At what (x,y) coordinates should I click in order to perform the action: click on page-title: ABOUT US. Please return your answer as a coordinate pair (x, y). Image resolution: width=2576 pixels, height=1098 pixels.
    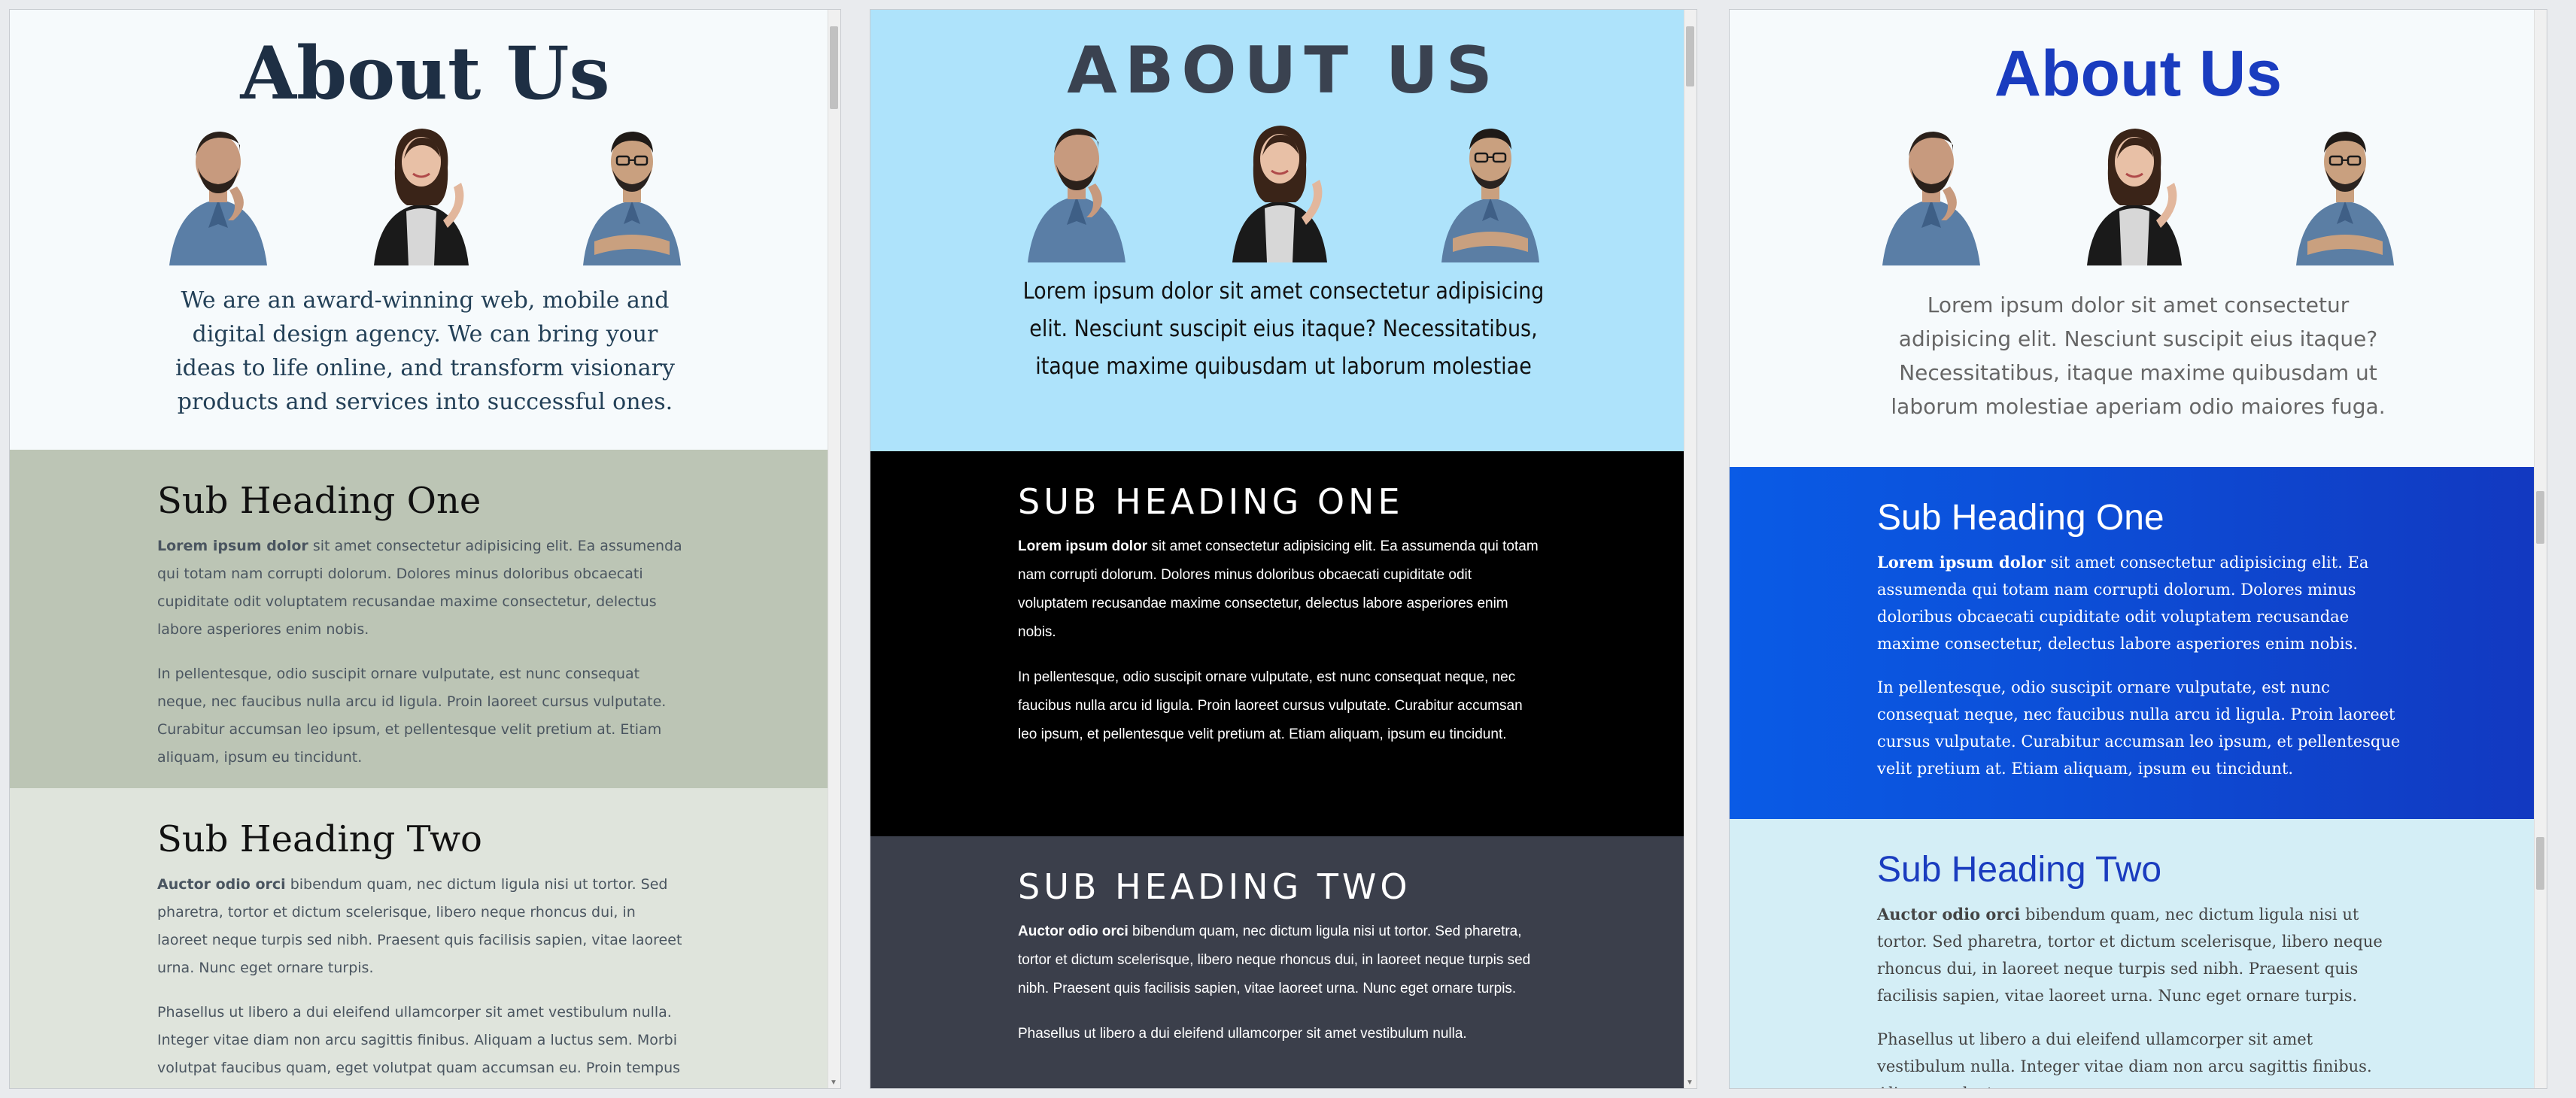
    Looking at the image, I should click on (1284, 70).